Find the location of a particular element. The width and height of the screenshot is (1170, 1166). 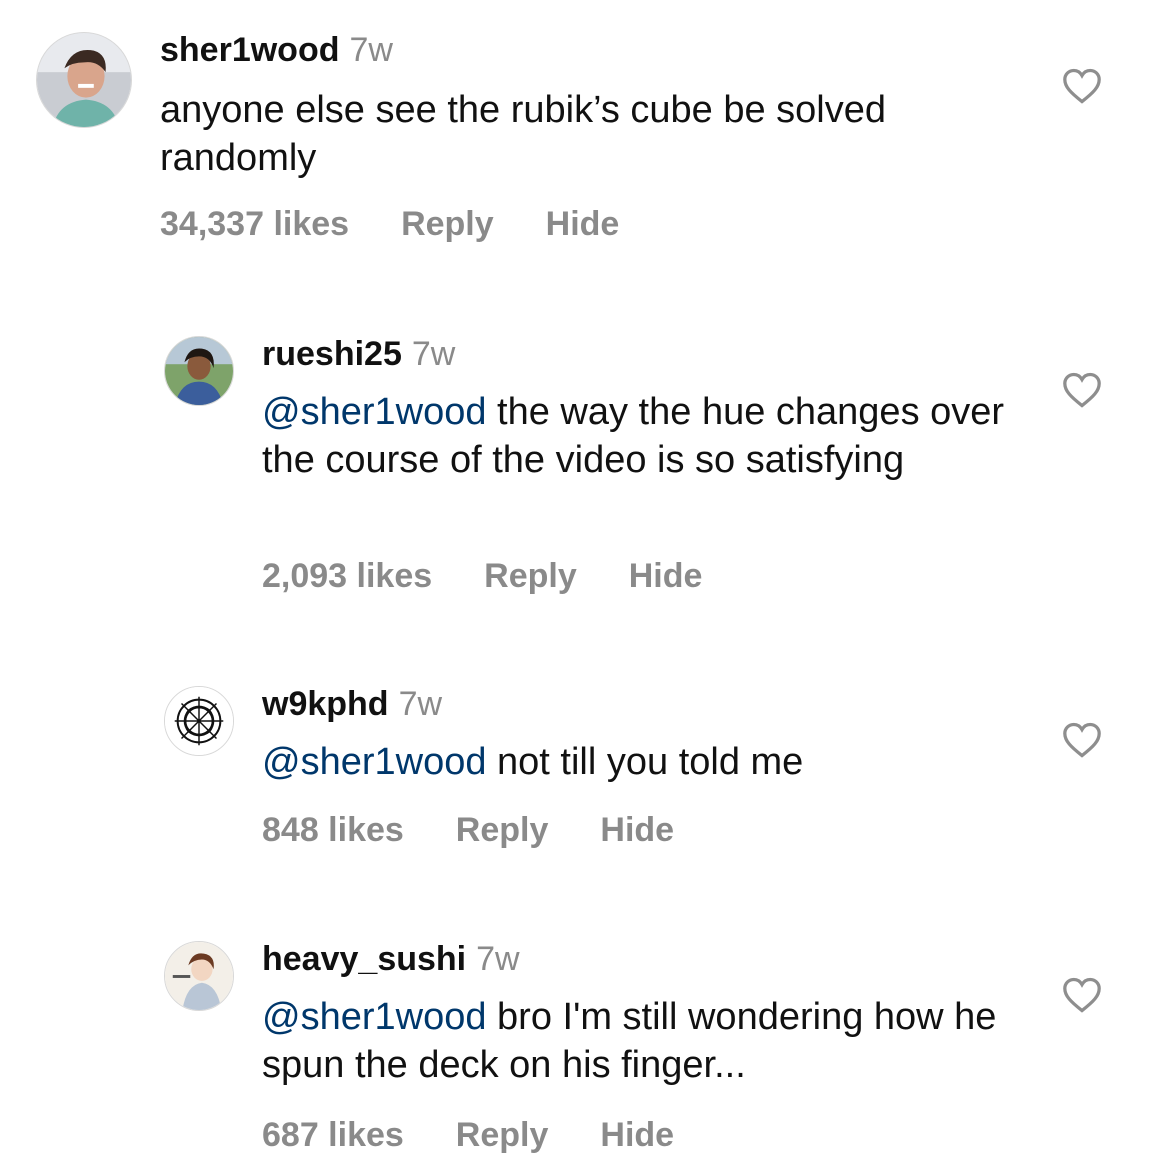

likes-count: 34,337 likes is located at coordinates (254, 224).